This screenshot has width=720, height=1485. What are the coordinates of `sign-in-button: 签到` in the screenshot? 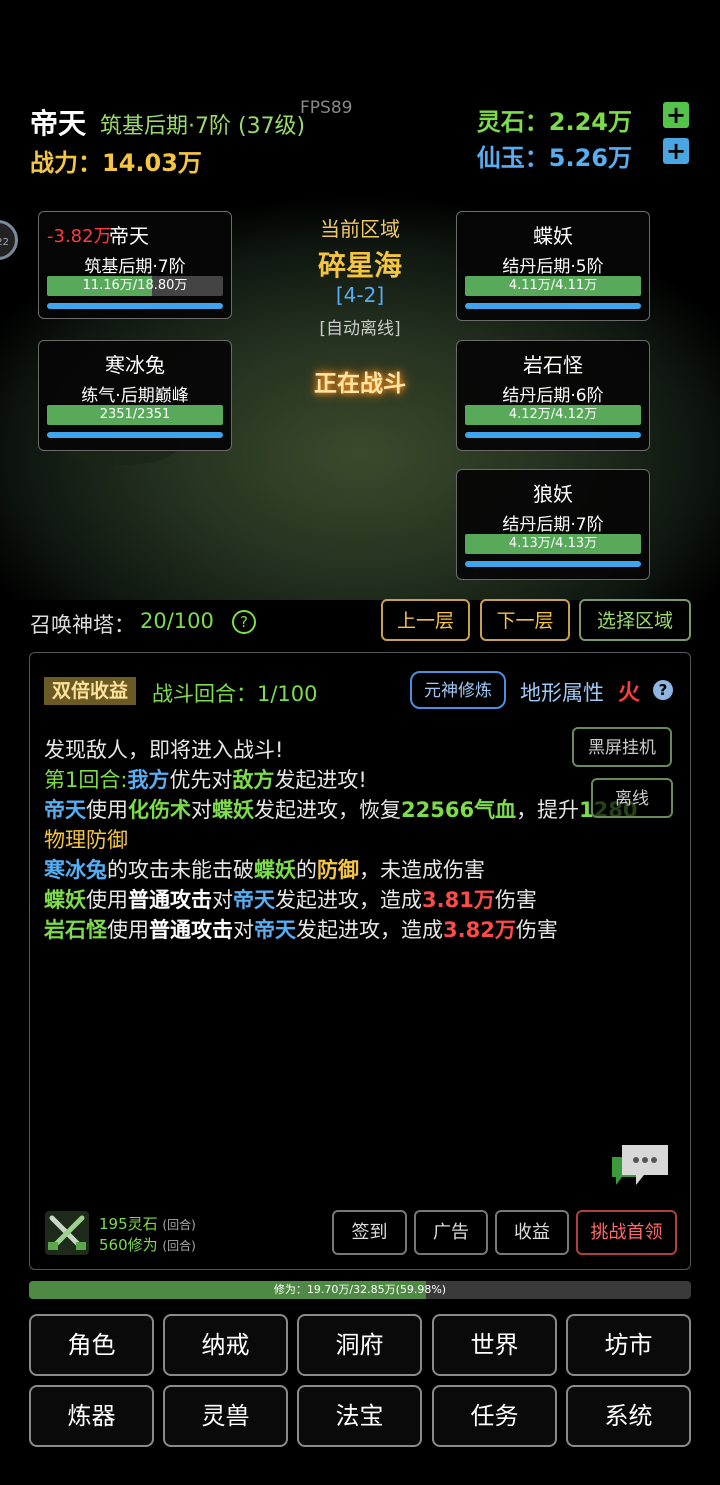 It's located at (369, 1232).